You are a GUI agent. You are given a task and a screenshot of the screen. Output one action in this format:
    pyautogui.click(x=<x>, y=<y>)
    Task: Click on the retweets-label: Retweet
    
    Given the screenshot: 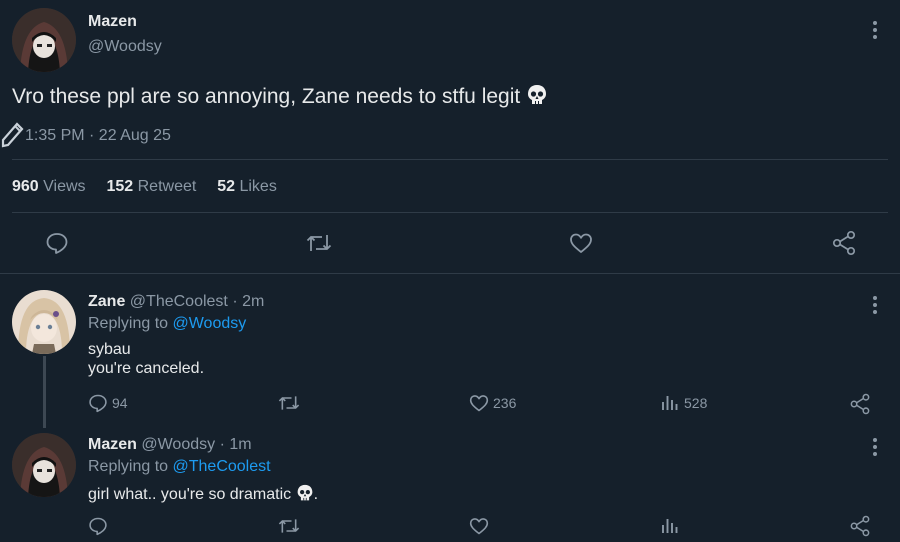 What is the action you would take?
    pyautogui.click(x=167, y=186)
    